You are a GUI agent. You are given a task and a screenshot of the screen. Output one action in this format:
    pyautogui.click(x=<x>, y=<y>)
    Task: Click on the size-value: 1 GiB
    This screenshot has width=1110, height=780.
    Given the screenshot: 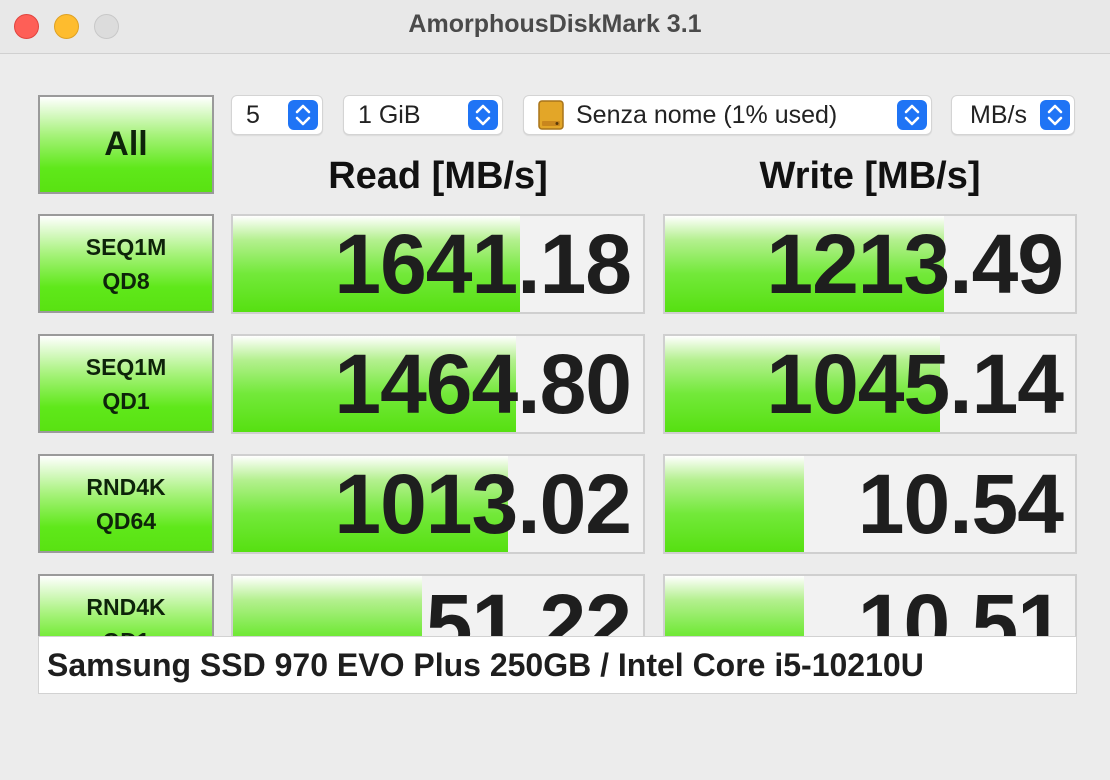 What is the action you would take?
    pyautogui.click(x=389, y=114)
    